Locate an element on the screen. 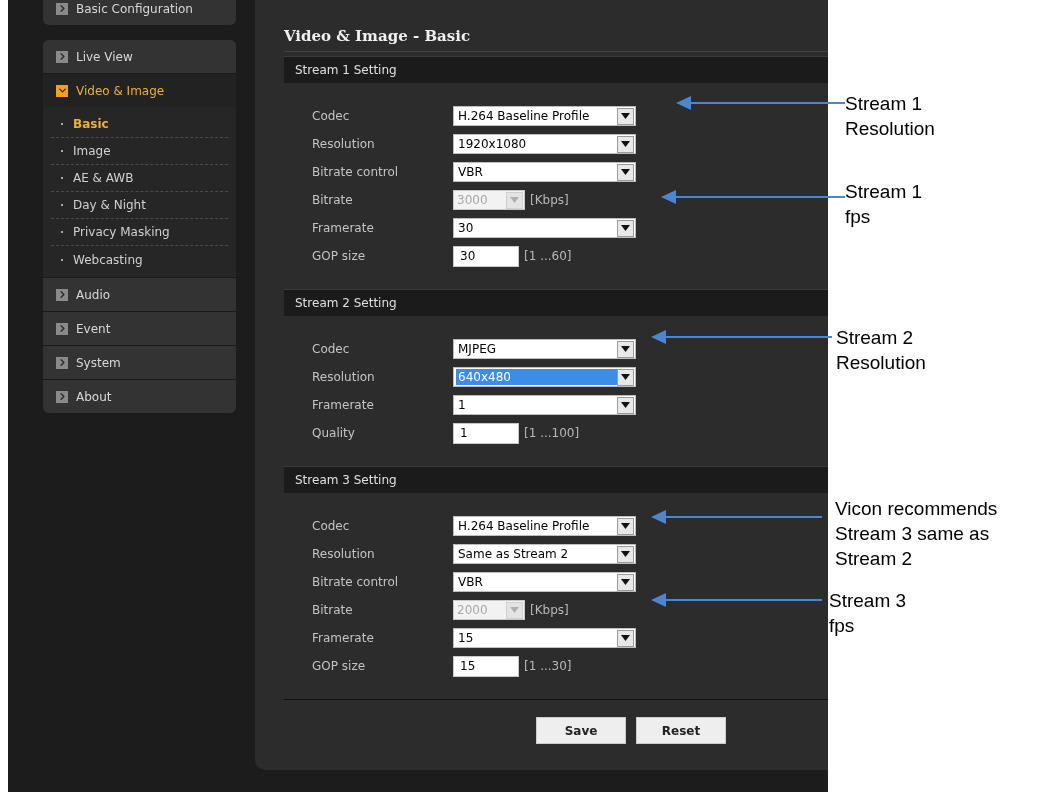 This screenshot has height=792, width=1058. input-field: 1 is located at coordinates (486, 433).